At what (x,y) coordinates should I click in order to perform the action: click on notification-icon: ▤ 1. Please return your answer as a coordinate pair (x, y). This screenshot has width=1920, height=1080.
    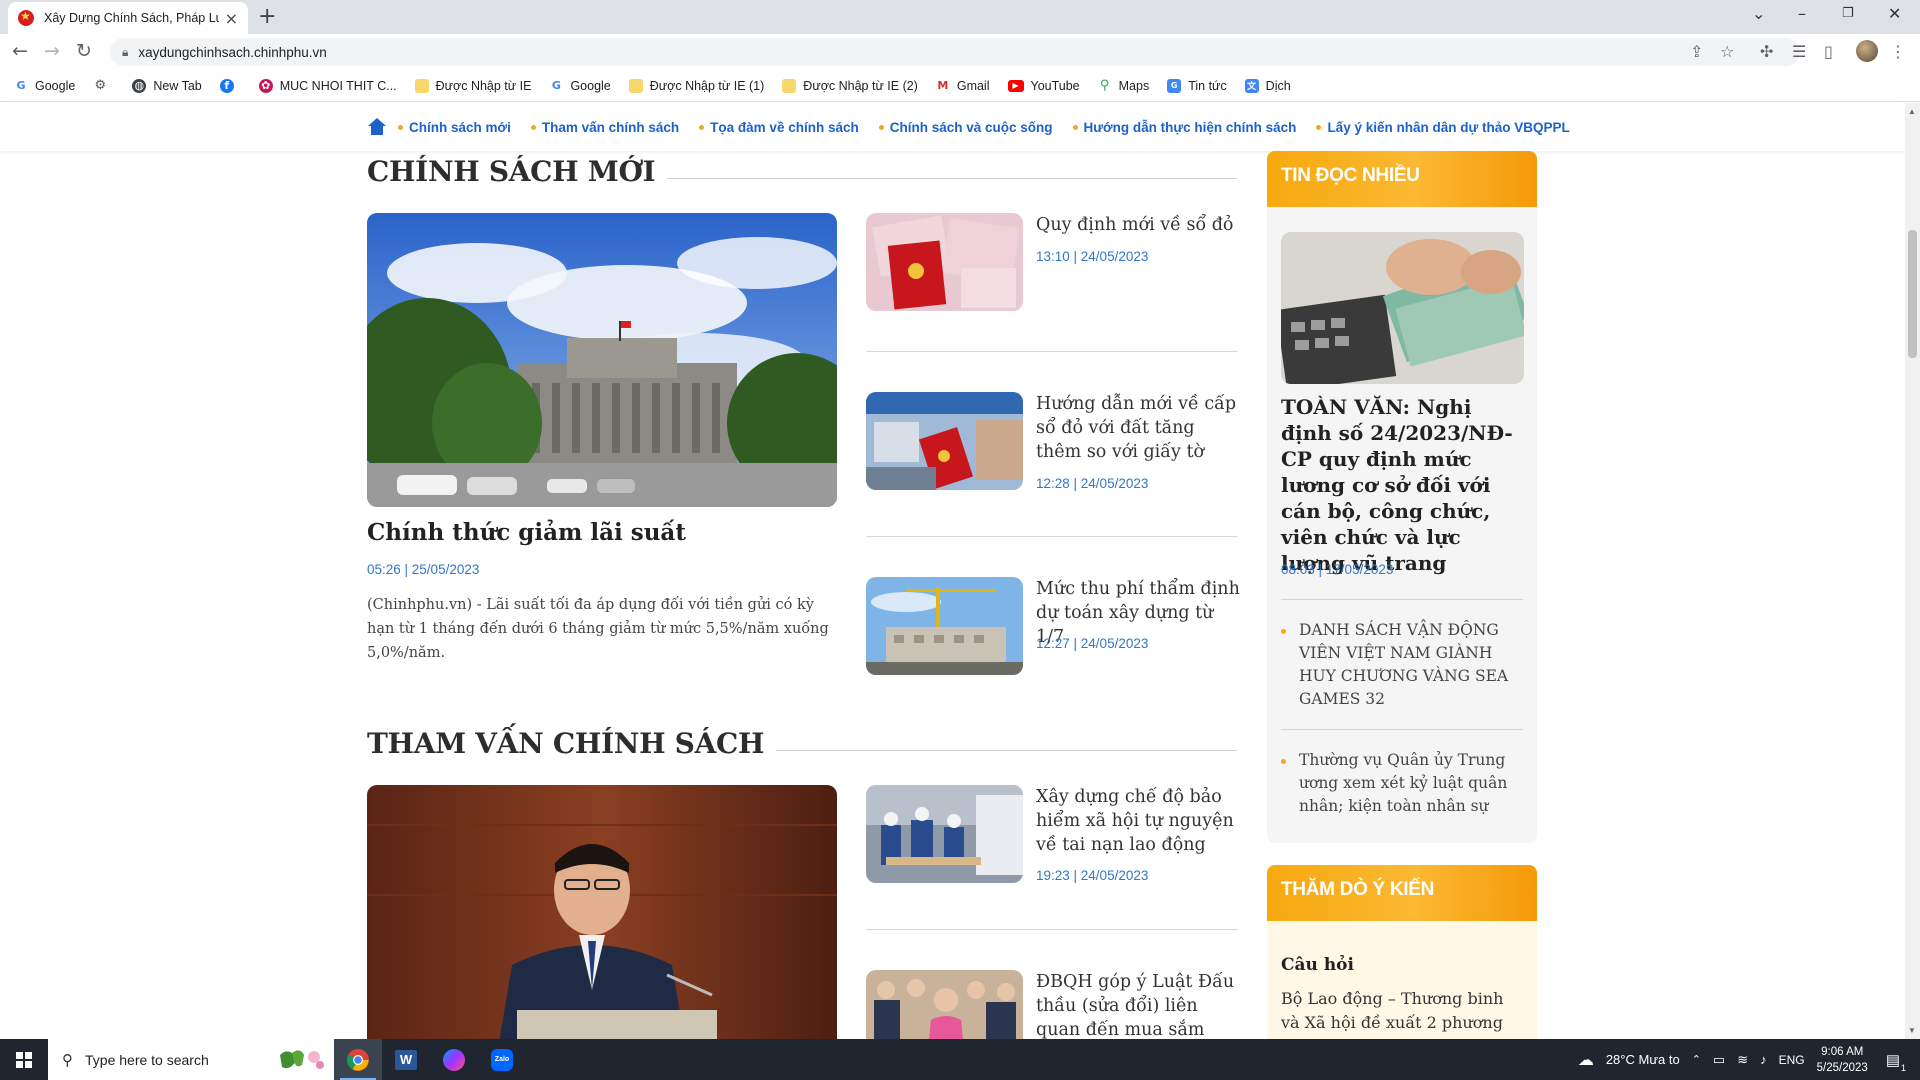
    Looking at the image, I should click on (1896, 1062).